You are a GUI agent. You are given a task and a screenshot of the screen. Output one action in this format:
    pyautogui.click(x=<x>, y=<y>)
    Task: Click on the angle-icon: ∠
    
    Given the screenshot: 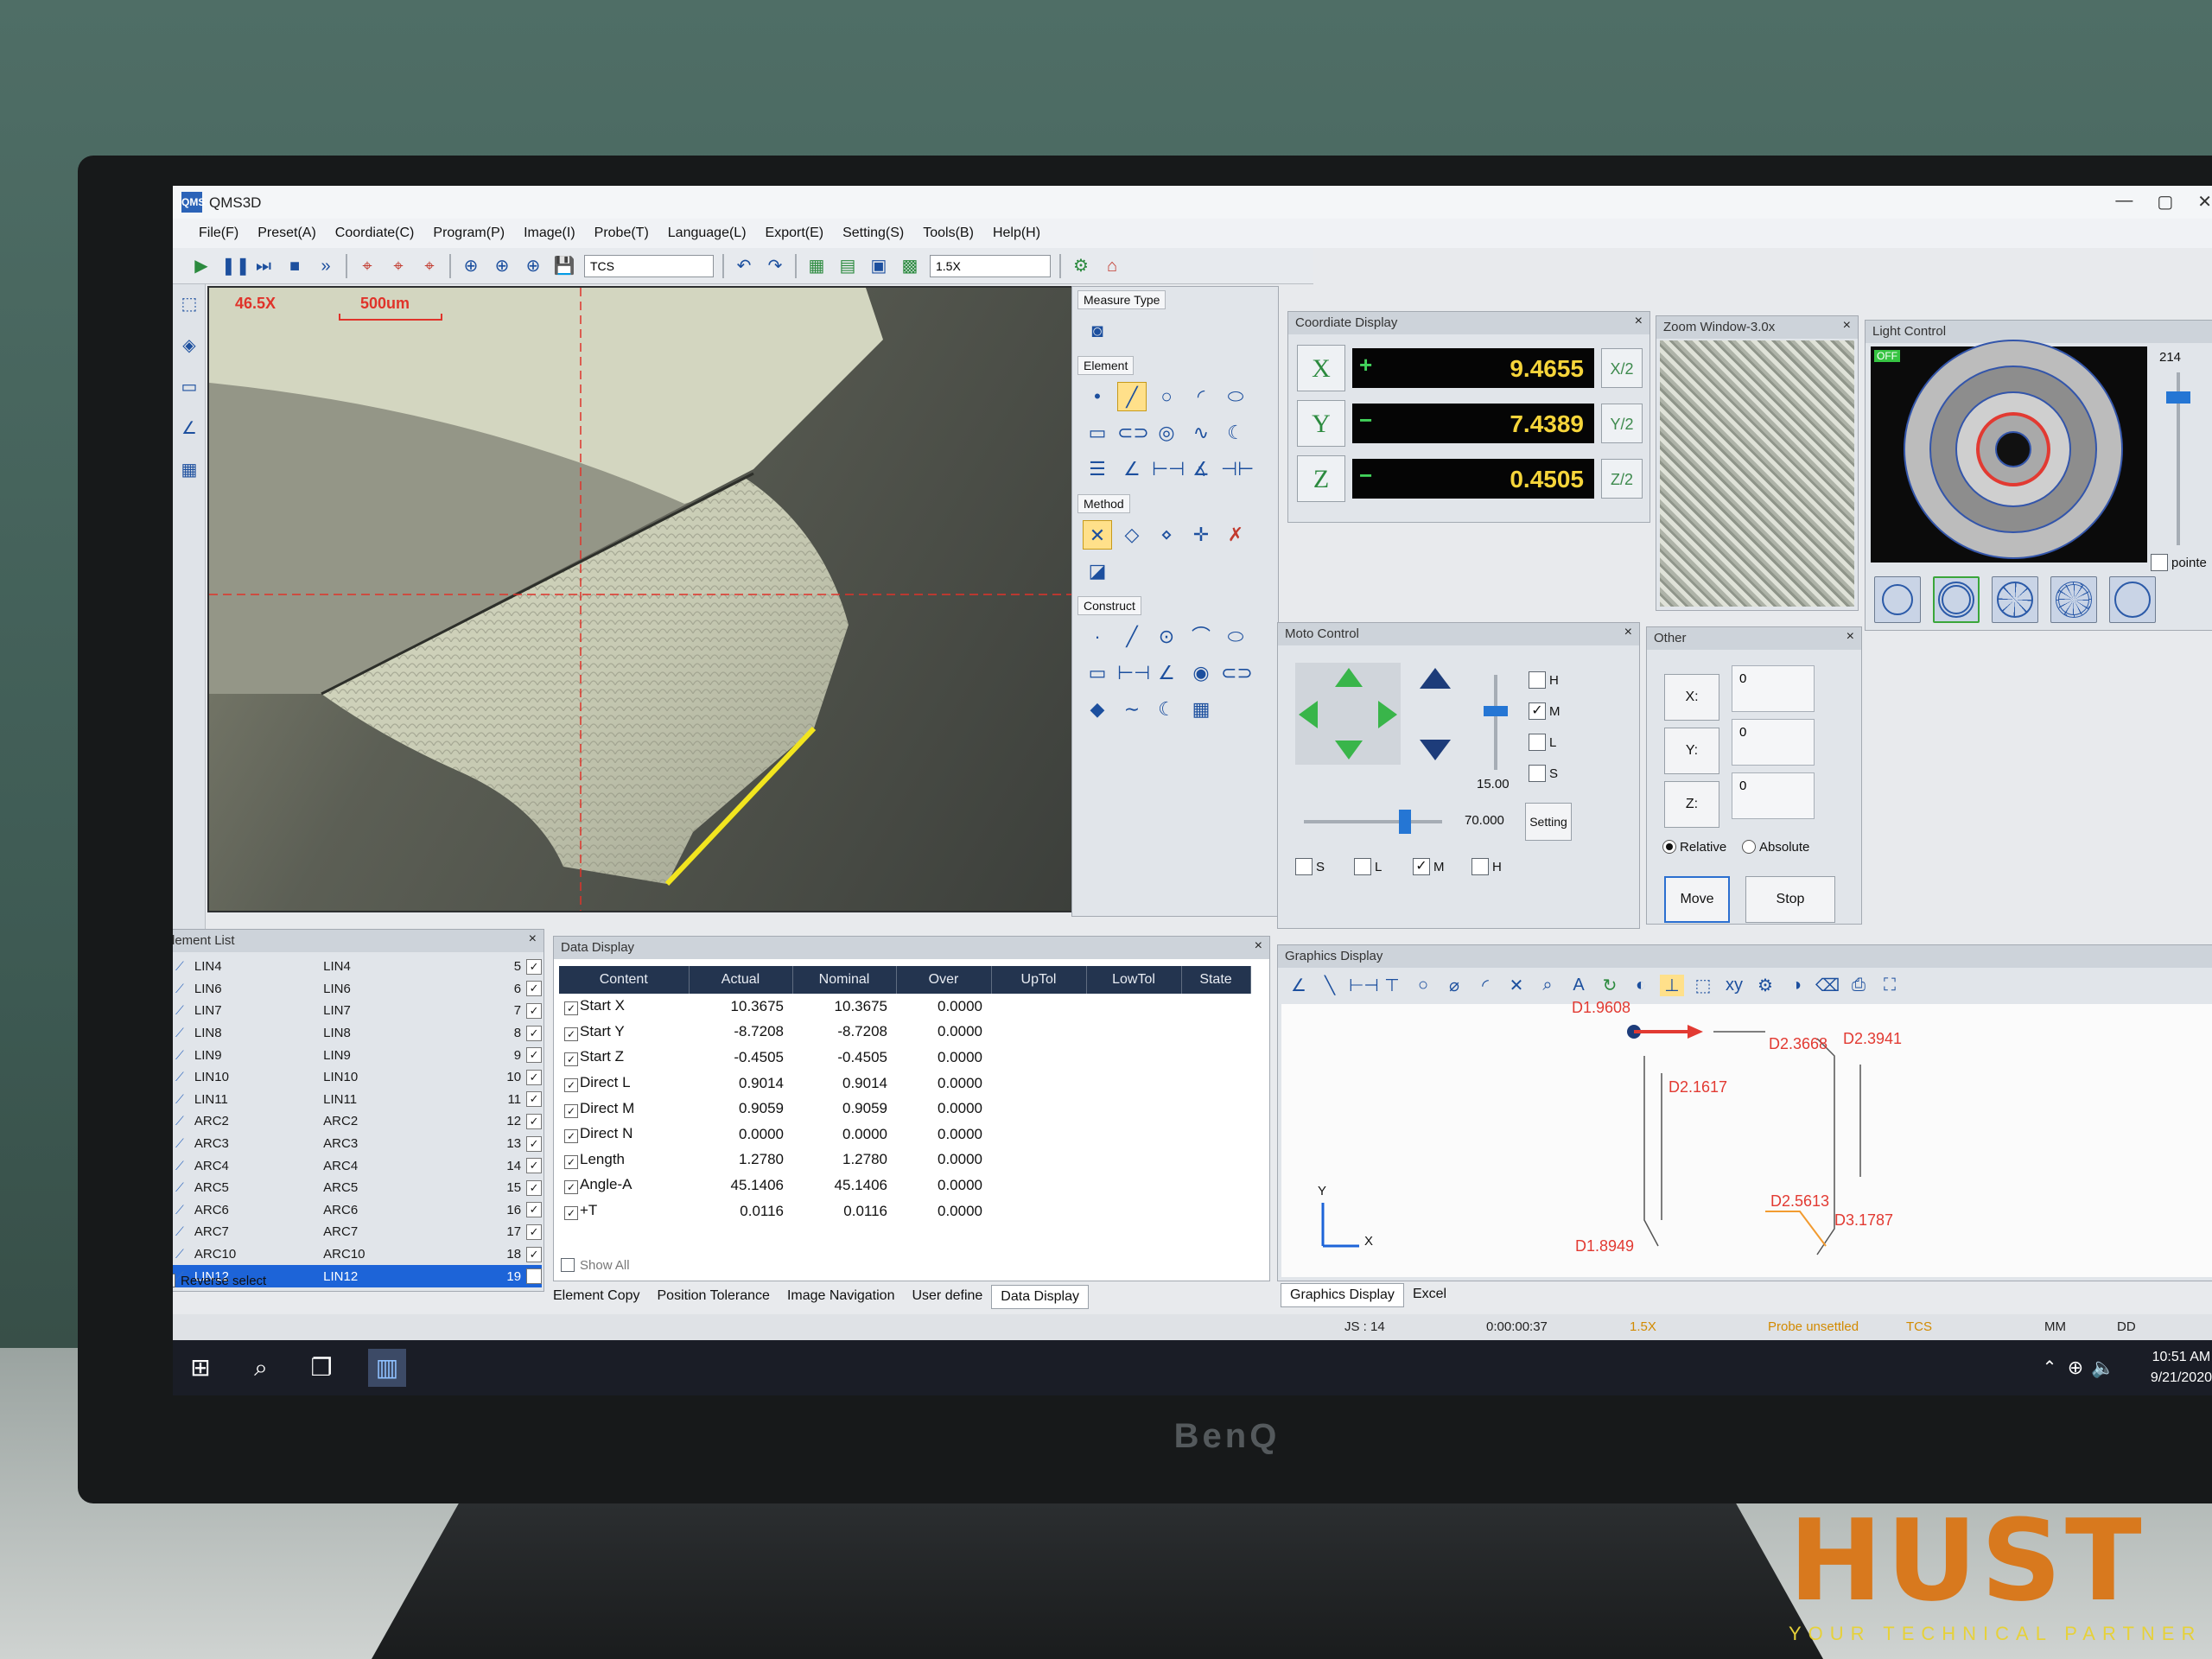 What is the action you would take?
    pyautogui.click(x=189, y=428)
    